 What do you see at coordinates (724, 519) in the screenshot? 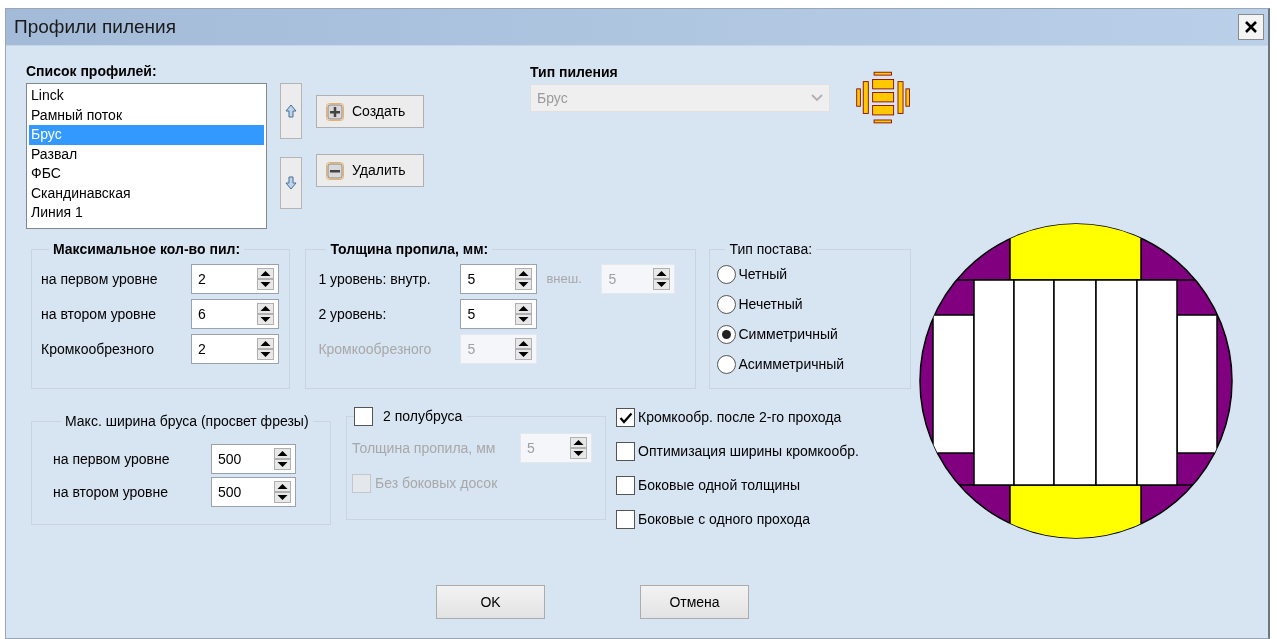
I see `option-label: Боковые с одного прохода` at bounding box center [724, 519].